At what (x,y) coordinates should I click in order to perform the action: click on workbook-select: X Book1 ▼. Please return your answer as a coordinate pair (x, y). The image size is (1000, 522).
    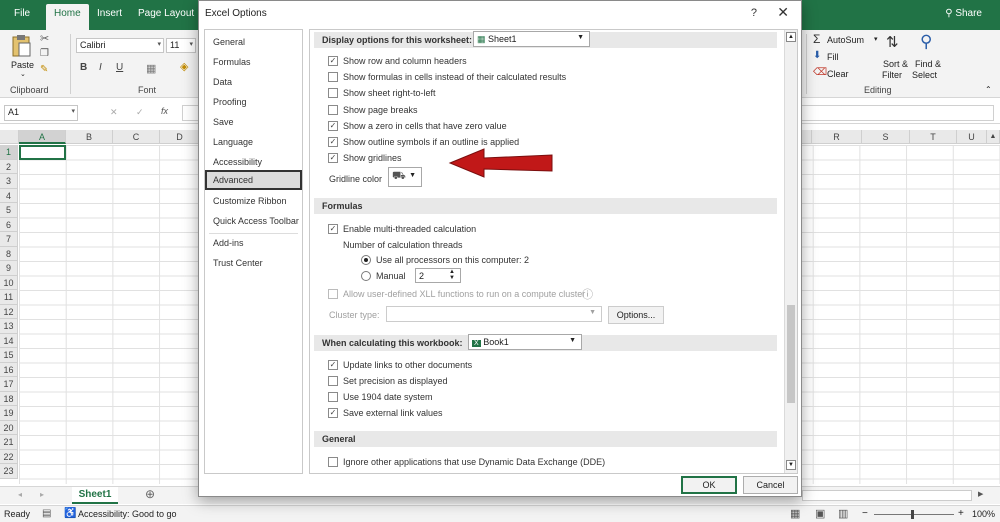
    Looking at the image, I should click on (525, 342).